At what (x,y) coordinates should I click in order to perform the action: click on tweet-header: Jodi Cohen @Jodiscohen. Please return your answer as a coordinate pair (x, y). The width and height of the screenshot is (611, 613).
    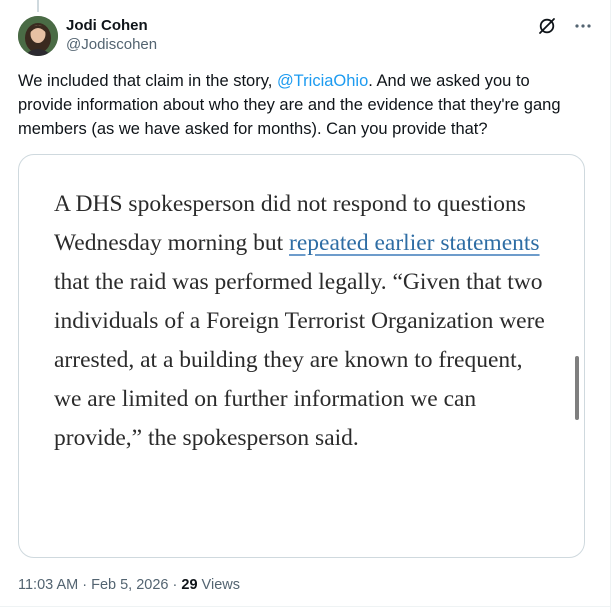
    Looking at the image, I should click on (305, 37).